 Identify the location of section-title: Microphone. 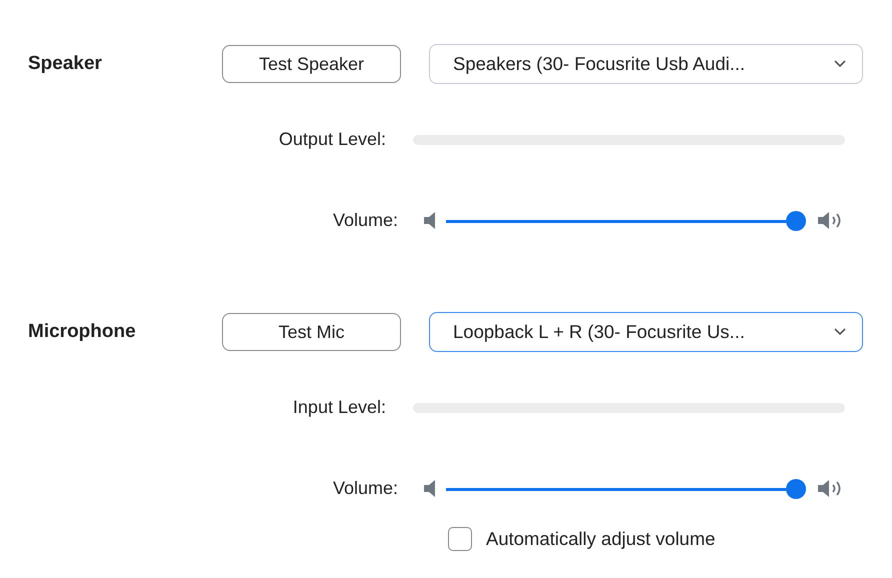
(82, 332).